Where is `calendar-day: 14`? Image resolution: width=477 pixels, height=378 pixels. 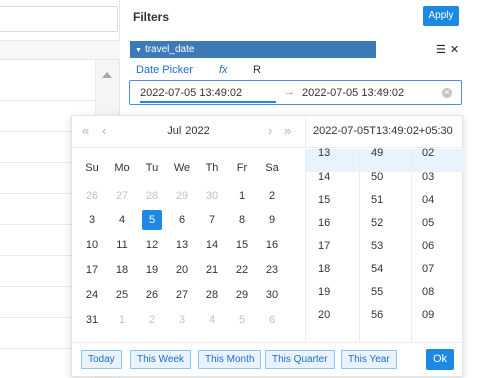
calendar-day: 14 is located at coordinates (212, 245).